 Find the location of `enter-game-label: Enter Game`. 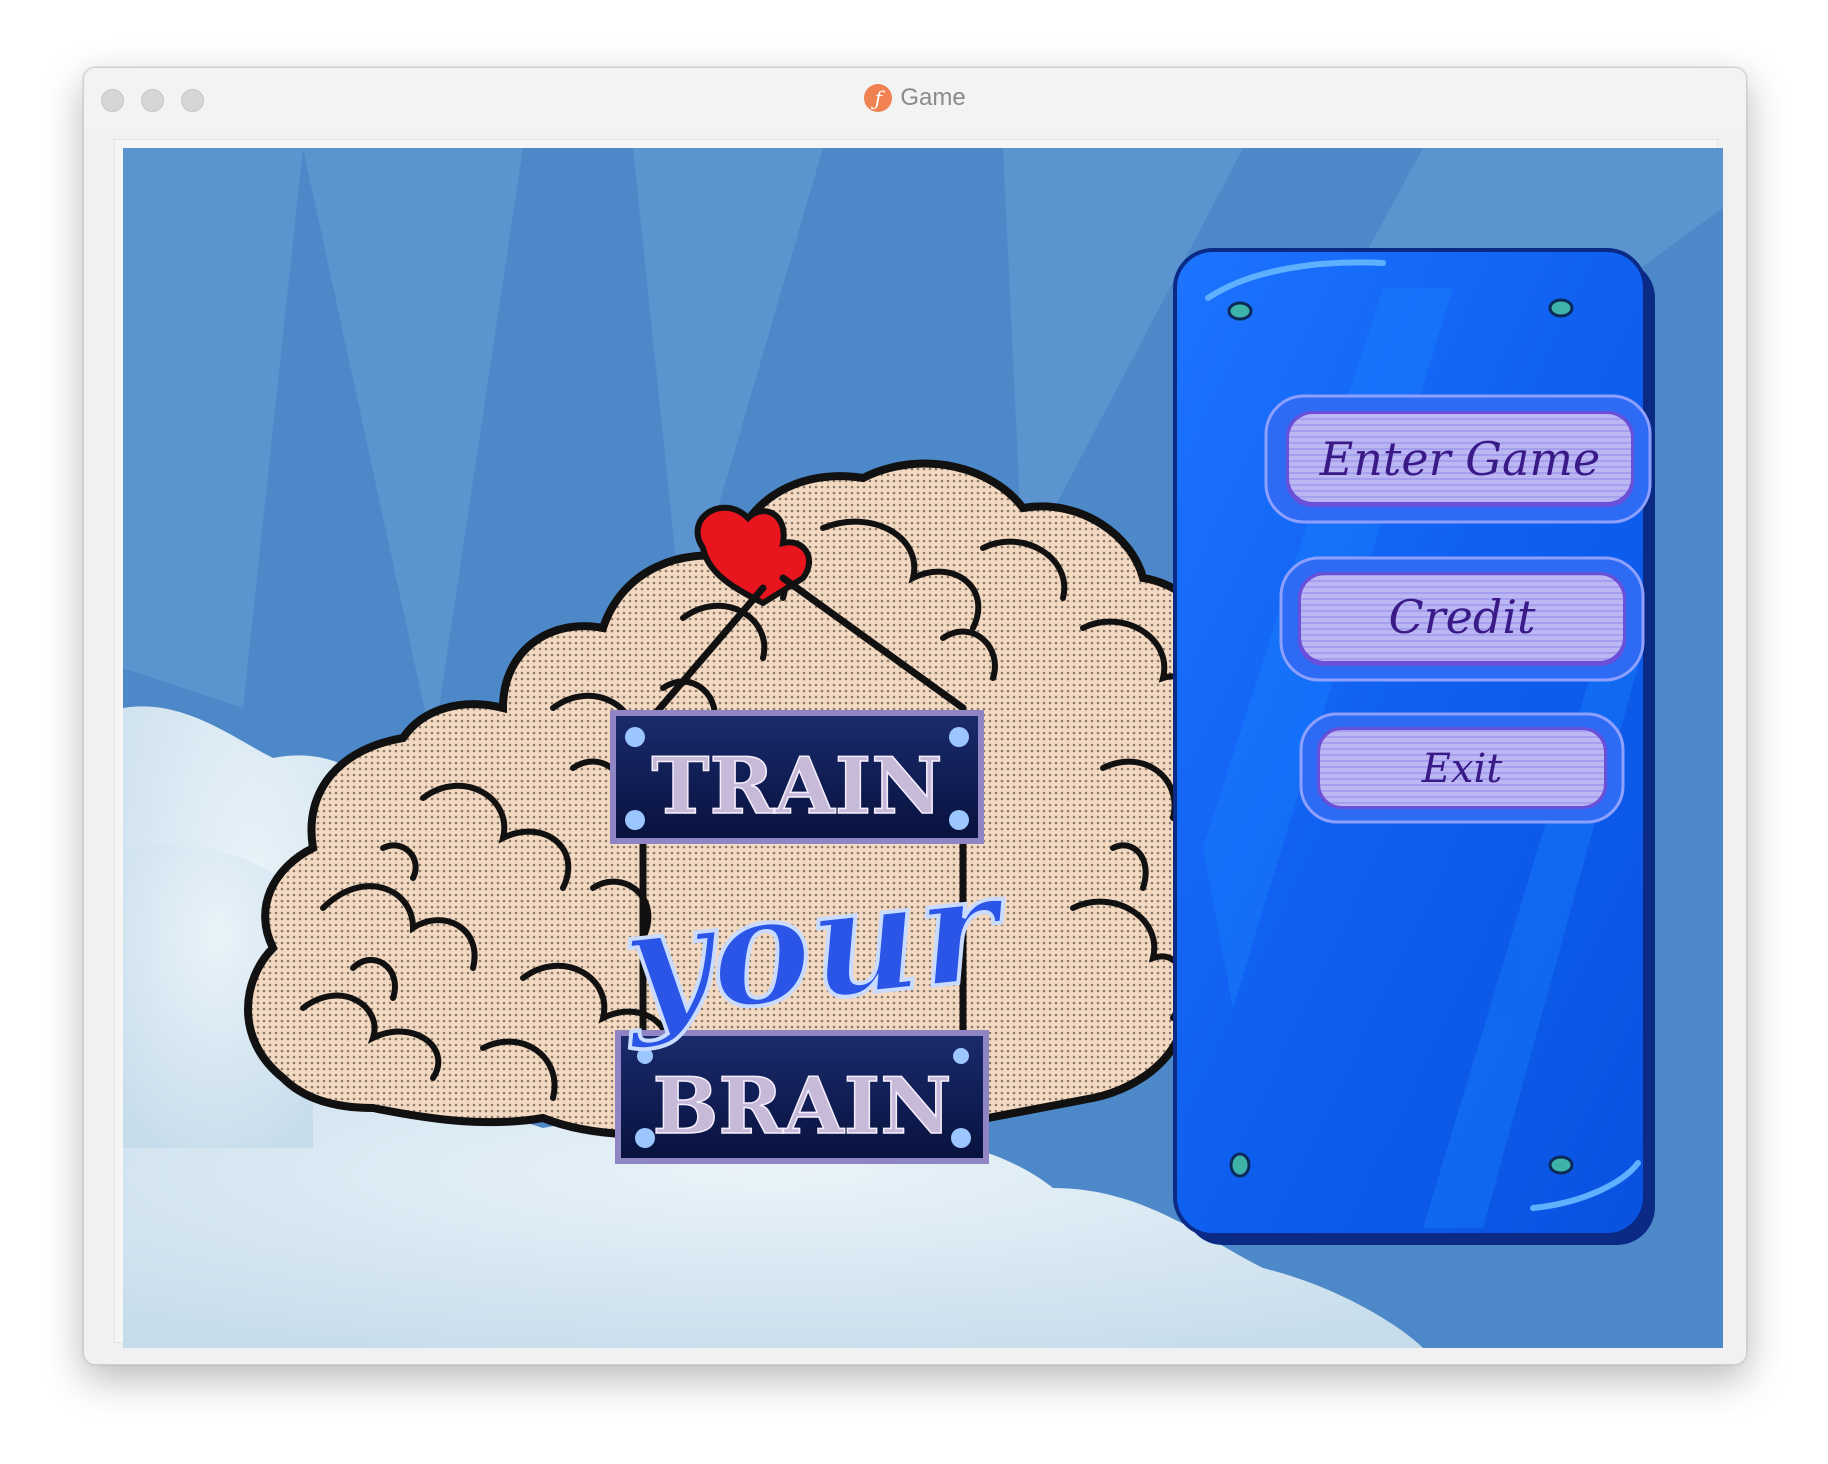

enter-game-label: Enter Game is located at coordinates (1460, 459).